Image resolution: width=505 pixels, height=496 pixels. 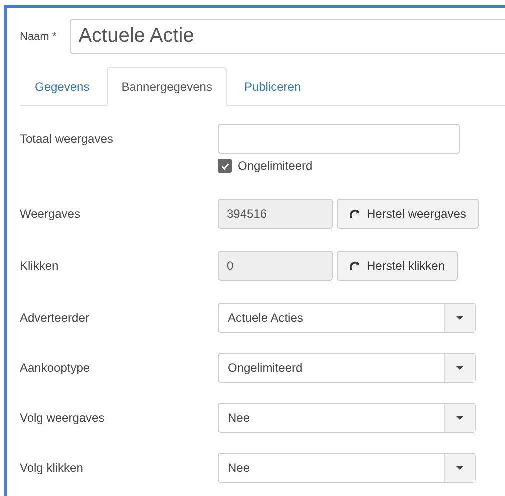 What do you see at coordinates (397, 266) in the screenshot?
I see `reset-button: Herstel klikken` at bounding box center [397, 266].